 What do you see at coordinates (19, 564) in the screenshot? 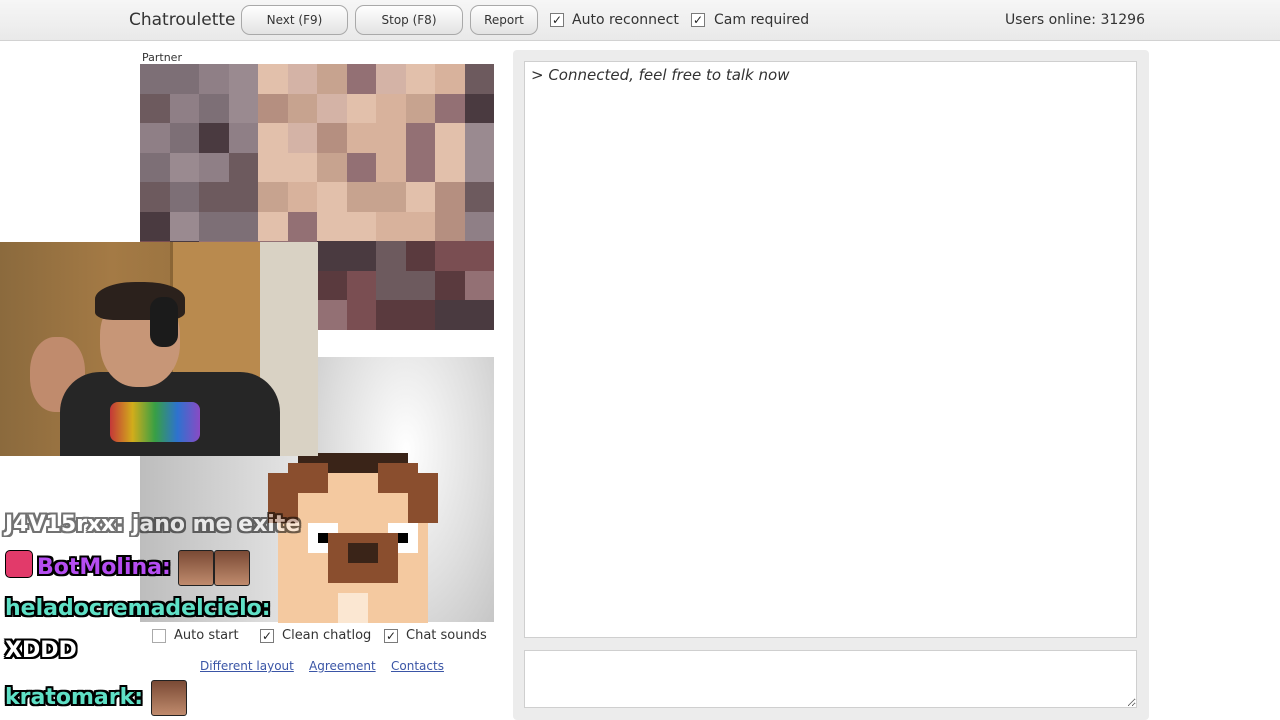
I see `sword-badge-icon` at bounding box center [19, 564].